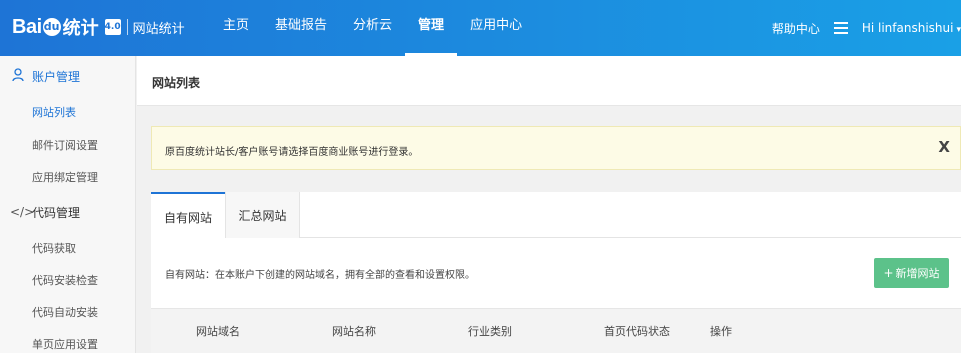 The image size is (961, 353). Describe the element at coordinates (56, 212) in the screenshot. I see `sidebar-group-label: 代码管理` at that location.